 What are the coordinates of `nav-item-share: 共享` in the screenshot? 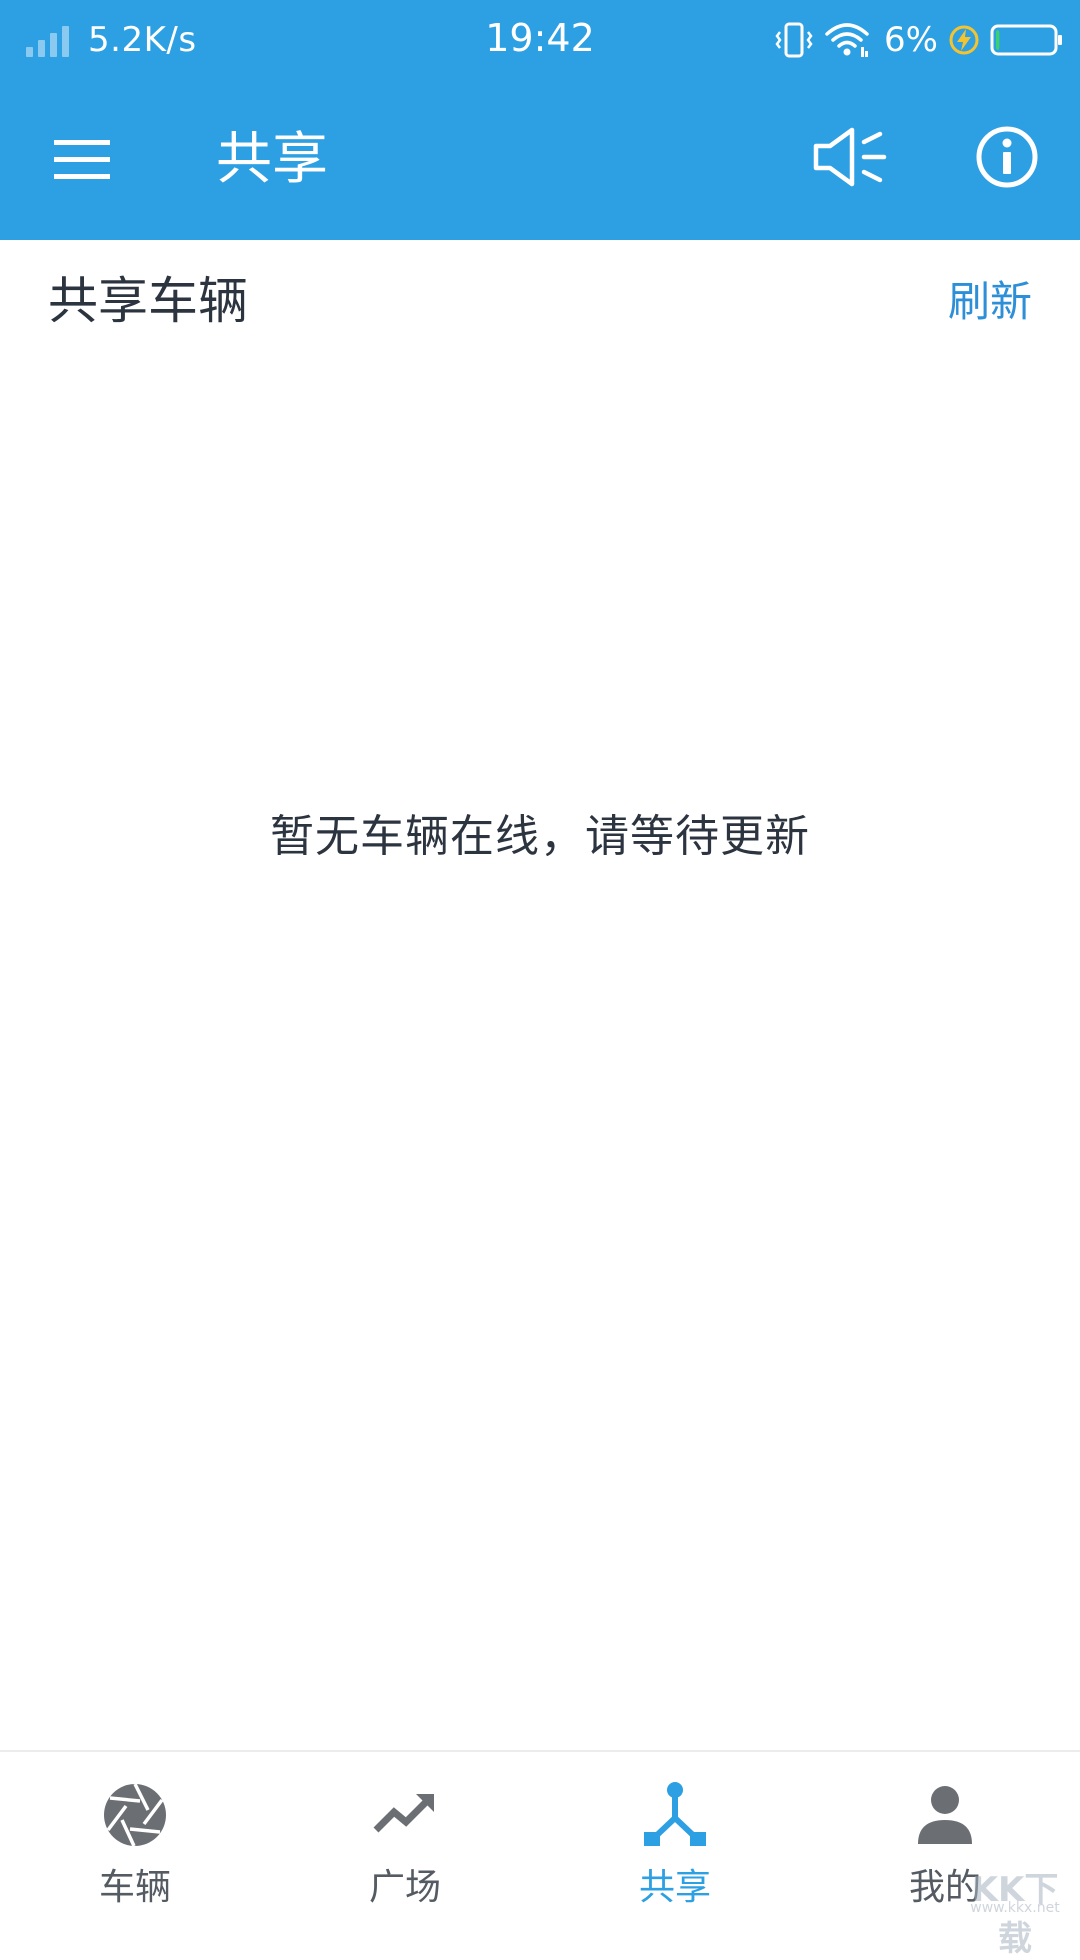 It's located at (675, 1837).